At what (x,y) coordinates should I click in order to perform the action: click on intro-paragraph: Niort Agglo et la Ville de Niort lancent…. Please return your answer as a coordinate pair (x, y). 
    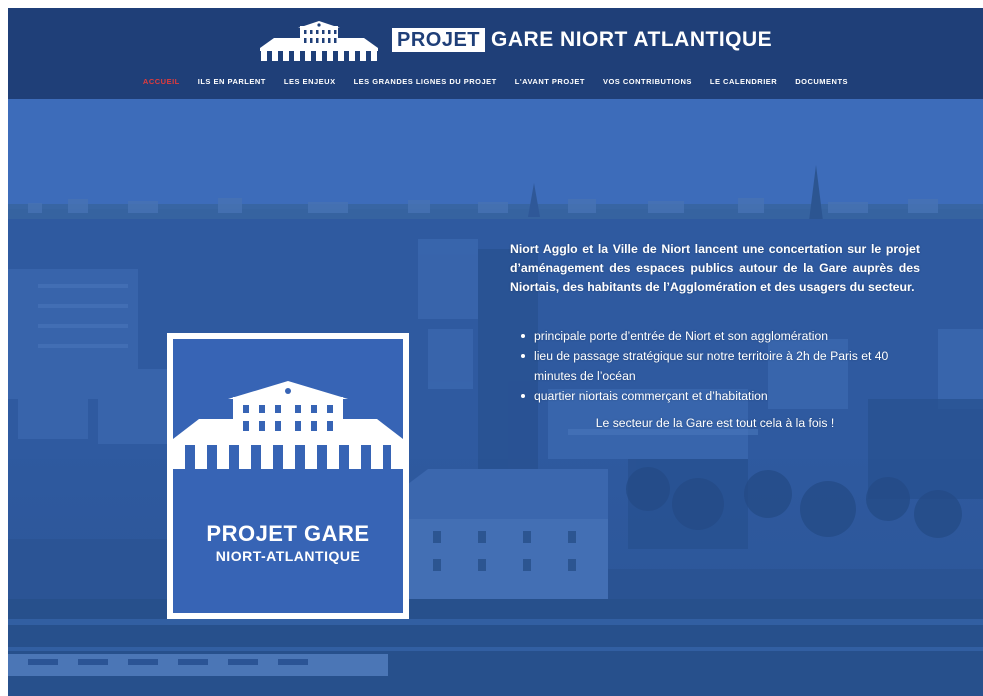
    Looking at the image, I should click on (715, 268).